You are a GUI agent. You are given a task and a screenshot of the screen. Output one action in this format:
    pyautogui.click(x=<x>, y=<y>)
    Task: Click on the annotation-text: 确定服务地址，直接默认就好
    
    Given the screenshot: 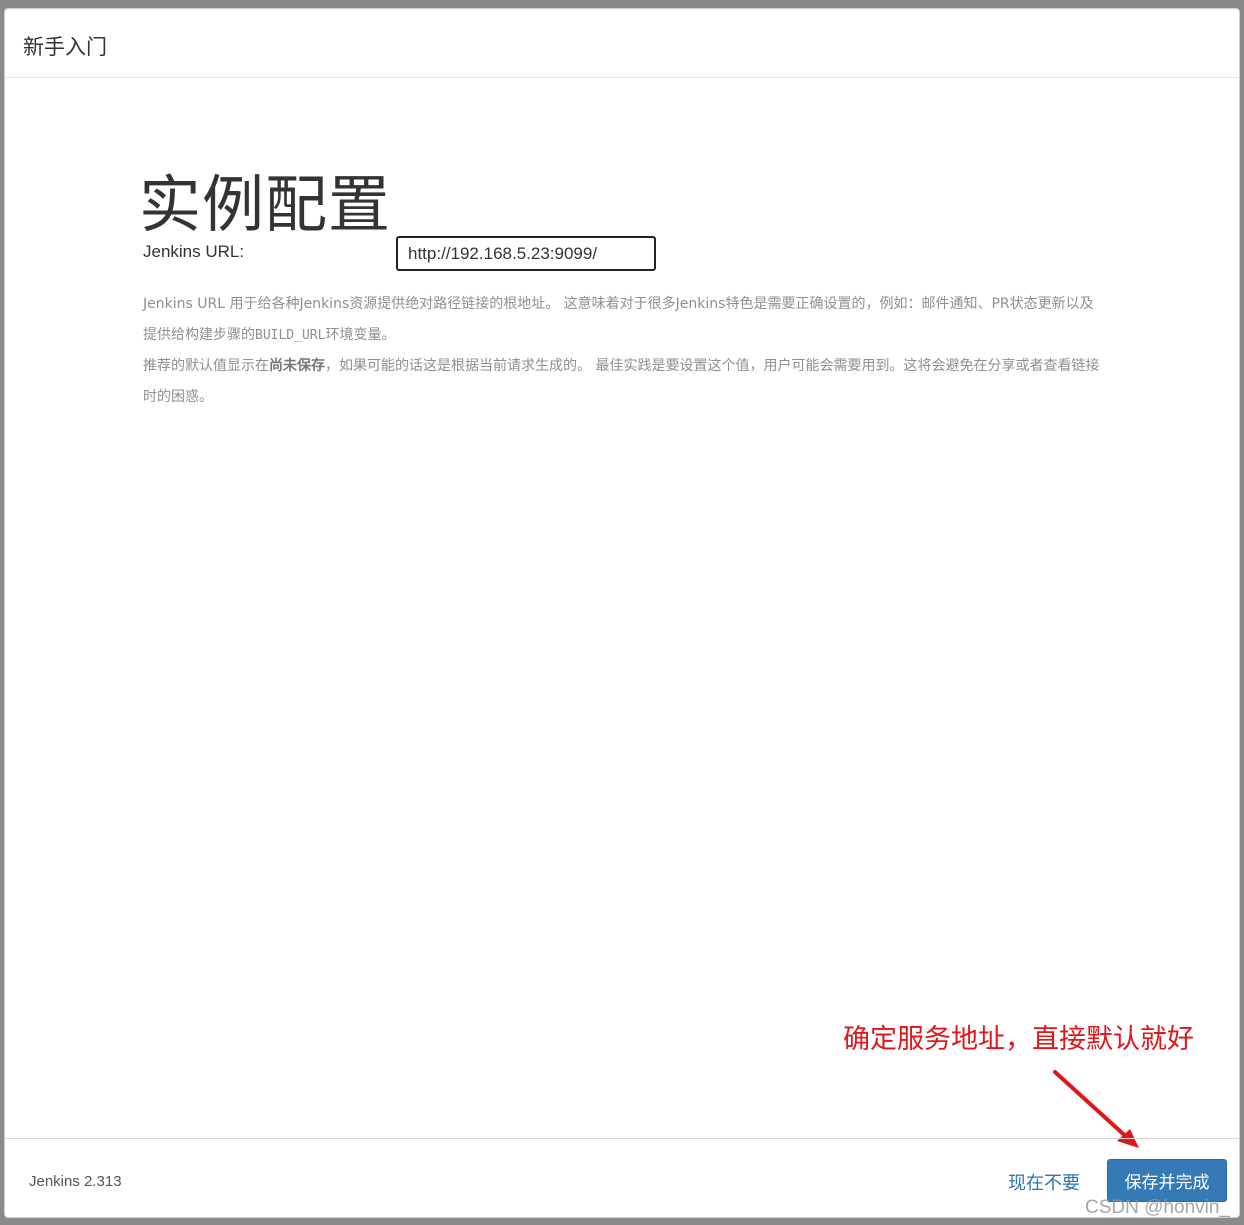 What is the action you would take?
    pyautogui.click(x=1018, y=1039)
    